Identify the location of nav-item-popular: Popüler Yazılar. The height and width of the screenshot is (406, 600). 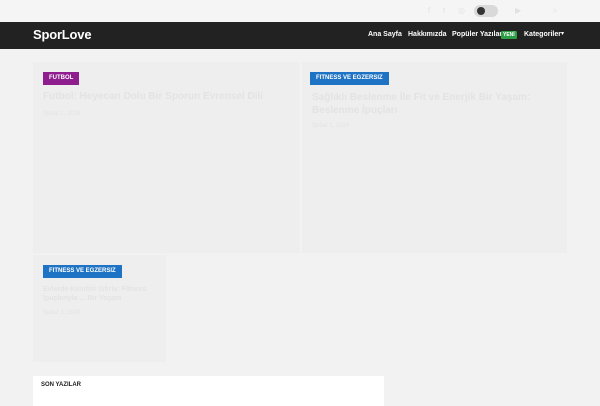
(477, 34).